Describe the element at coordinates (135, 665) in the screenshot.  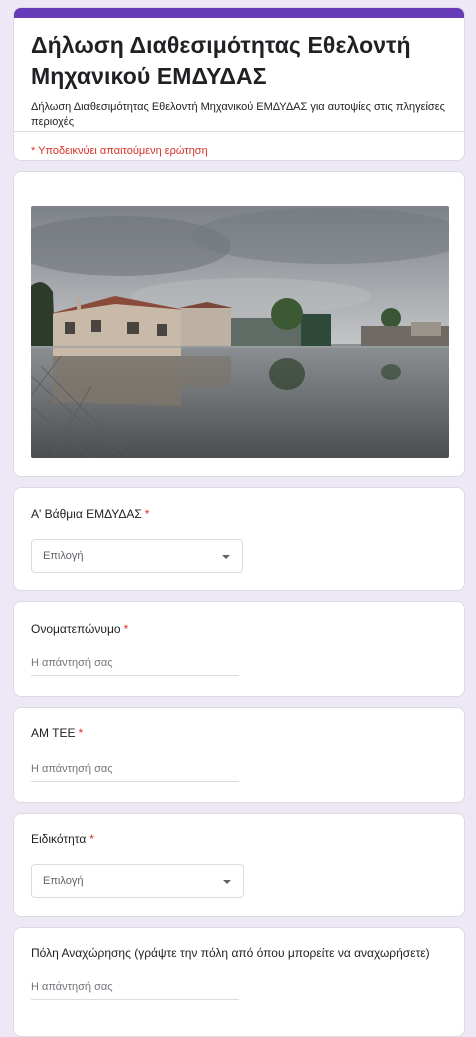
I see `fullname-input: Η απάντησή σας` at that location.